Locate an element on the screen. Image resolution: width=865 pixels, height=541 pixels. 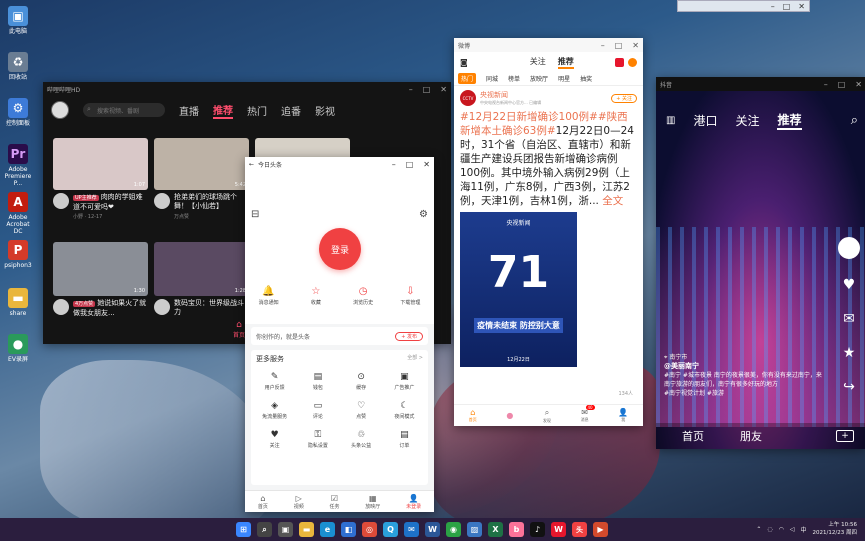
word-icon: W is located at coordinates (432, 529).